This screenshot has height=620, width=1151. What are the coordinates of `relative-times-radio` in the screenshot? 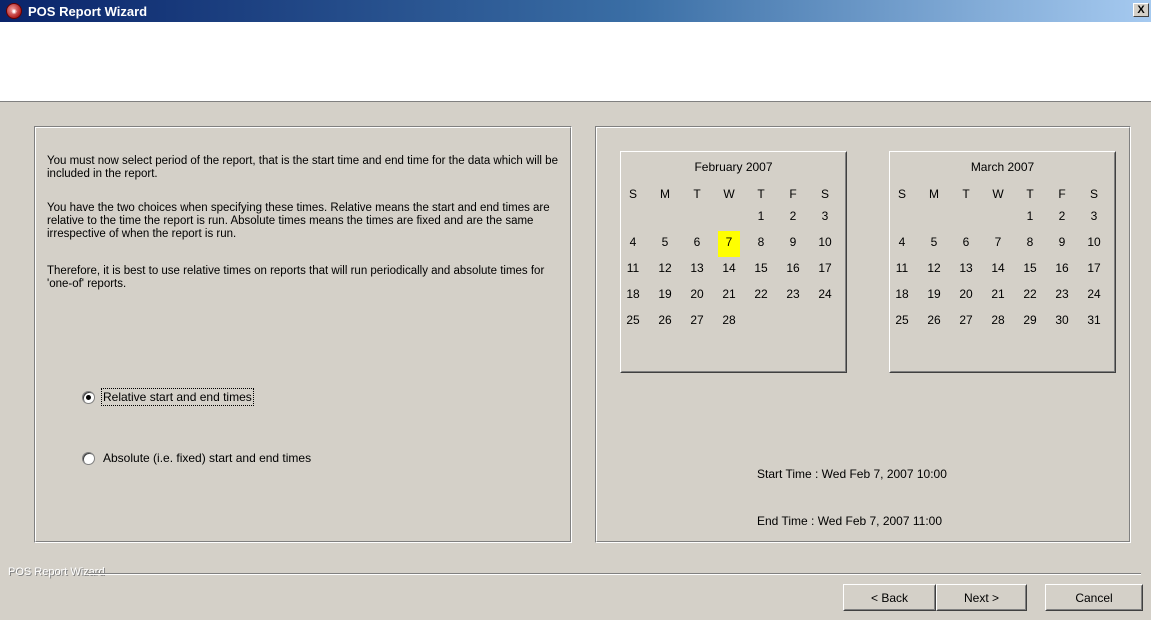 It's located at (88, 397).